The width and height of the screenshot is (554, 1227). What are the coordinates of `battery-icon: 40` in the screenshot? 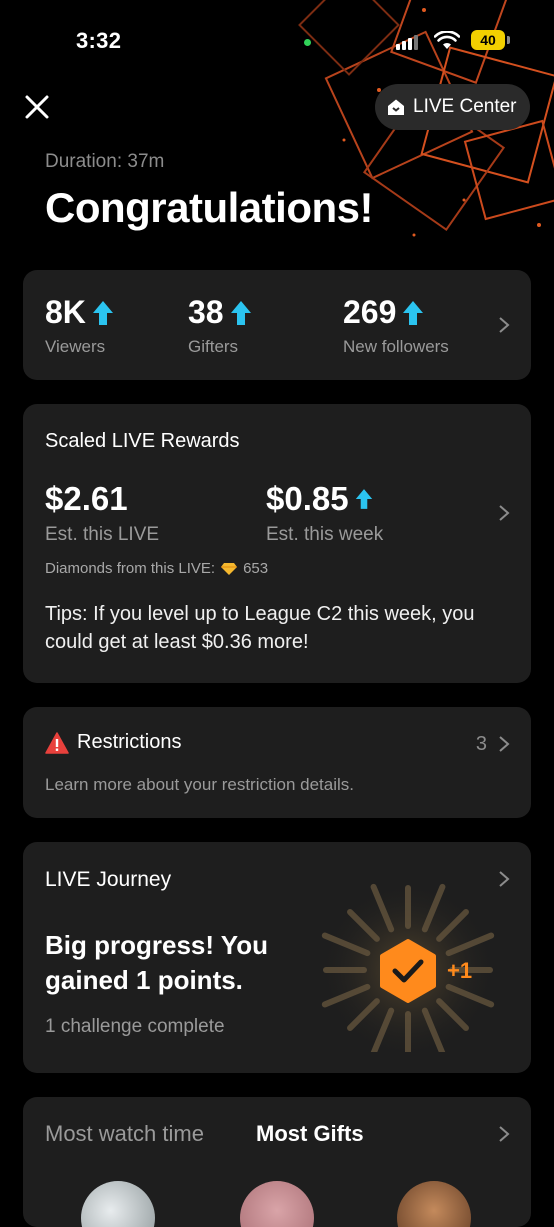 It's located at (488, 40).